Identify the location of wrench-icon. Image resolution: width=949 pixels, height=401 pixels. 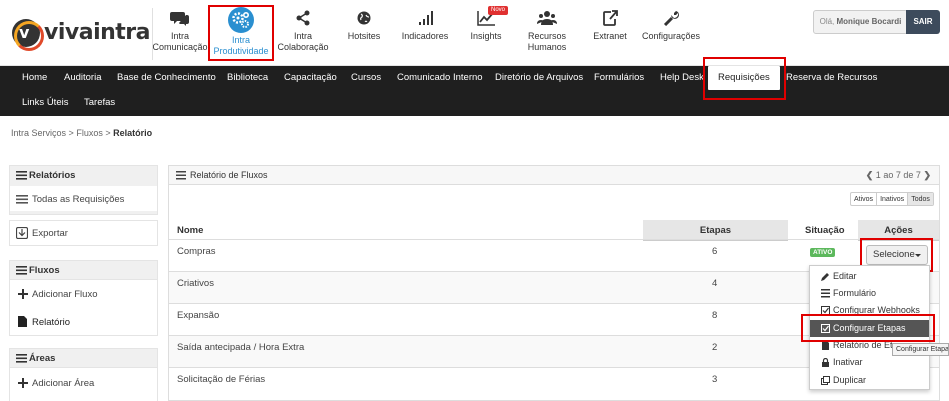
(671, 18).